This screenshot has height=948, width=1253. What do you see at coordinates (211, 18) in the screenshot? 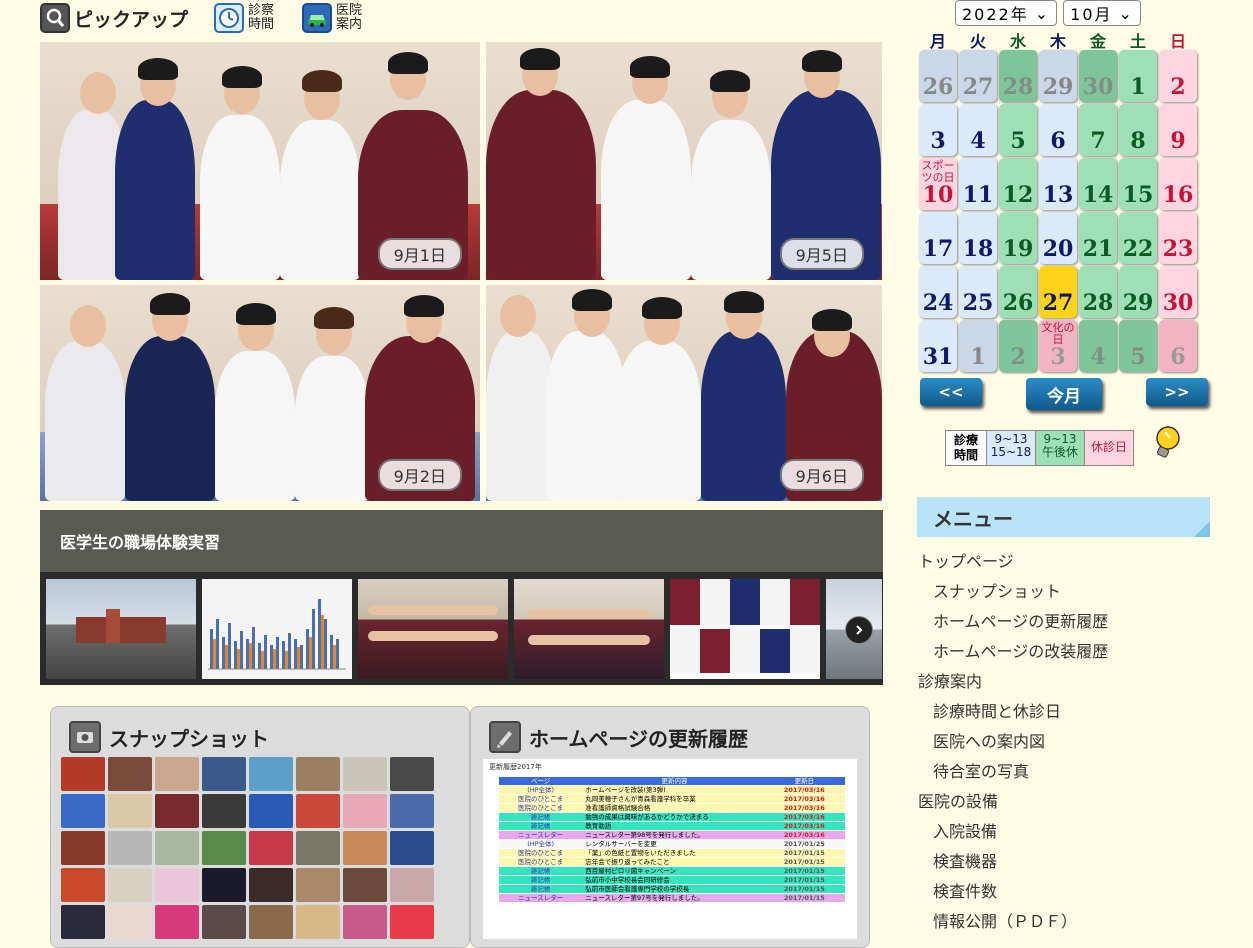
I see `top-nav: ピックアップ 診察 時間 医院 案内` at bounding box center [211, 18].